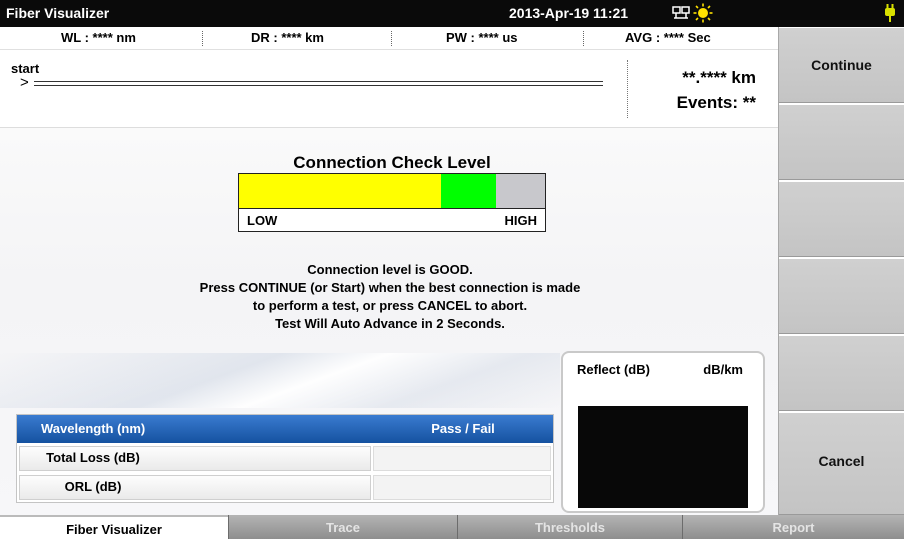 This screenshot has height=539, width=904. Describe the element at coordinates (318, 83) in the screenshot. I see `fiber-line` at that location.